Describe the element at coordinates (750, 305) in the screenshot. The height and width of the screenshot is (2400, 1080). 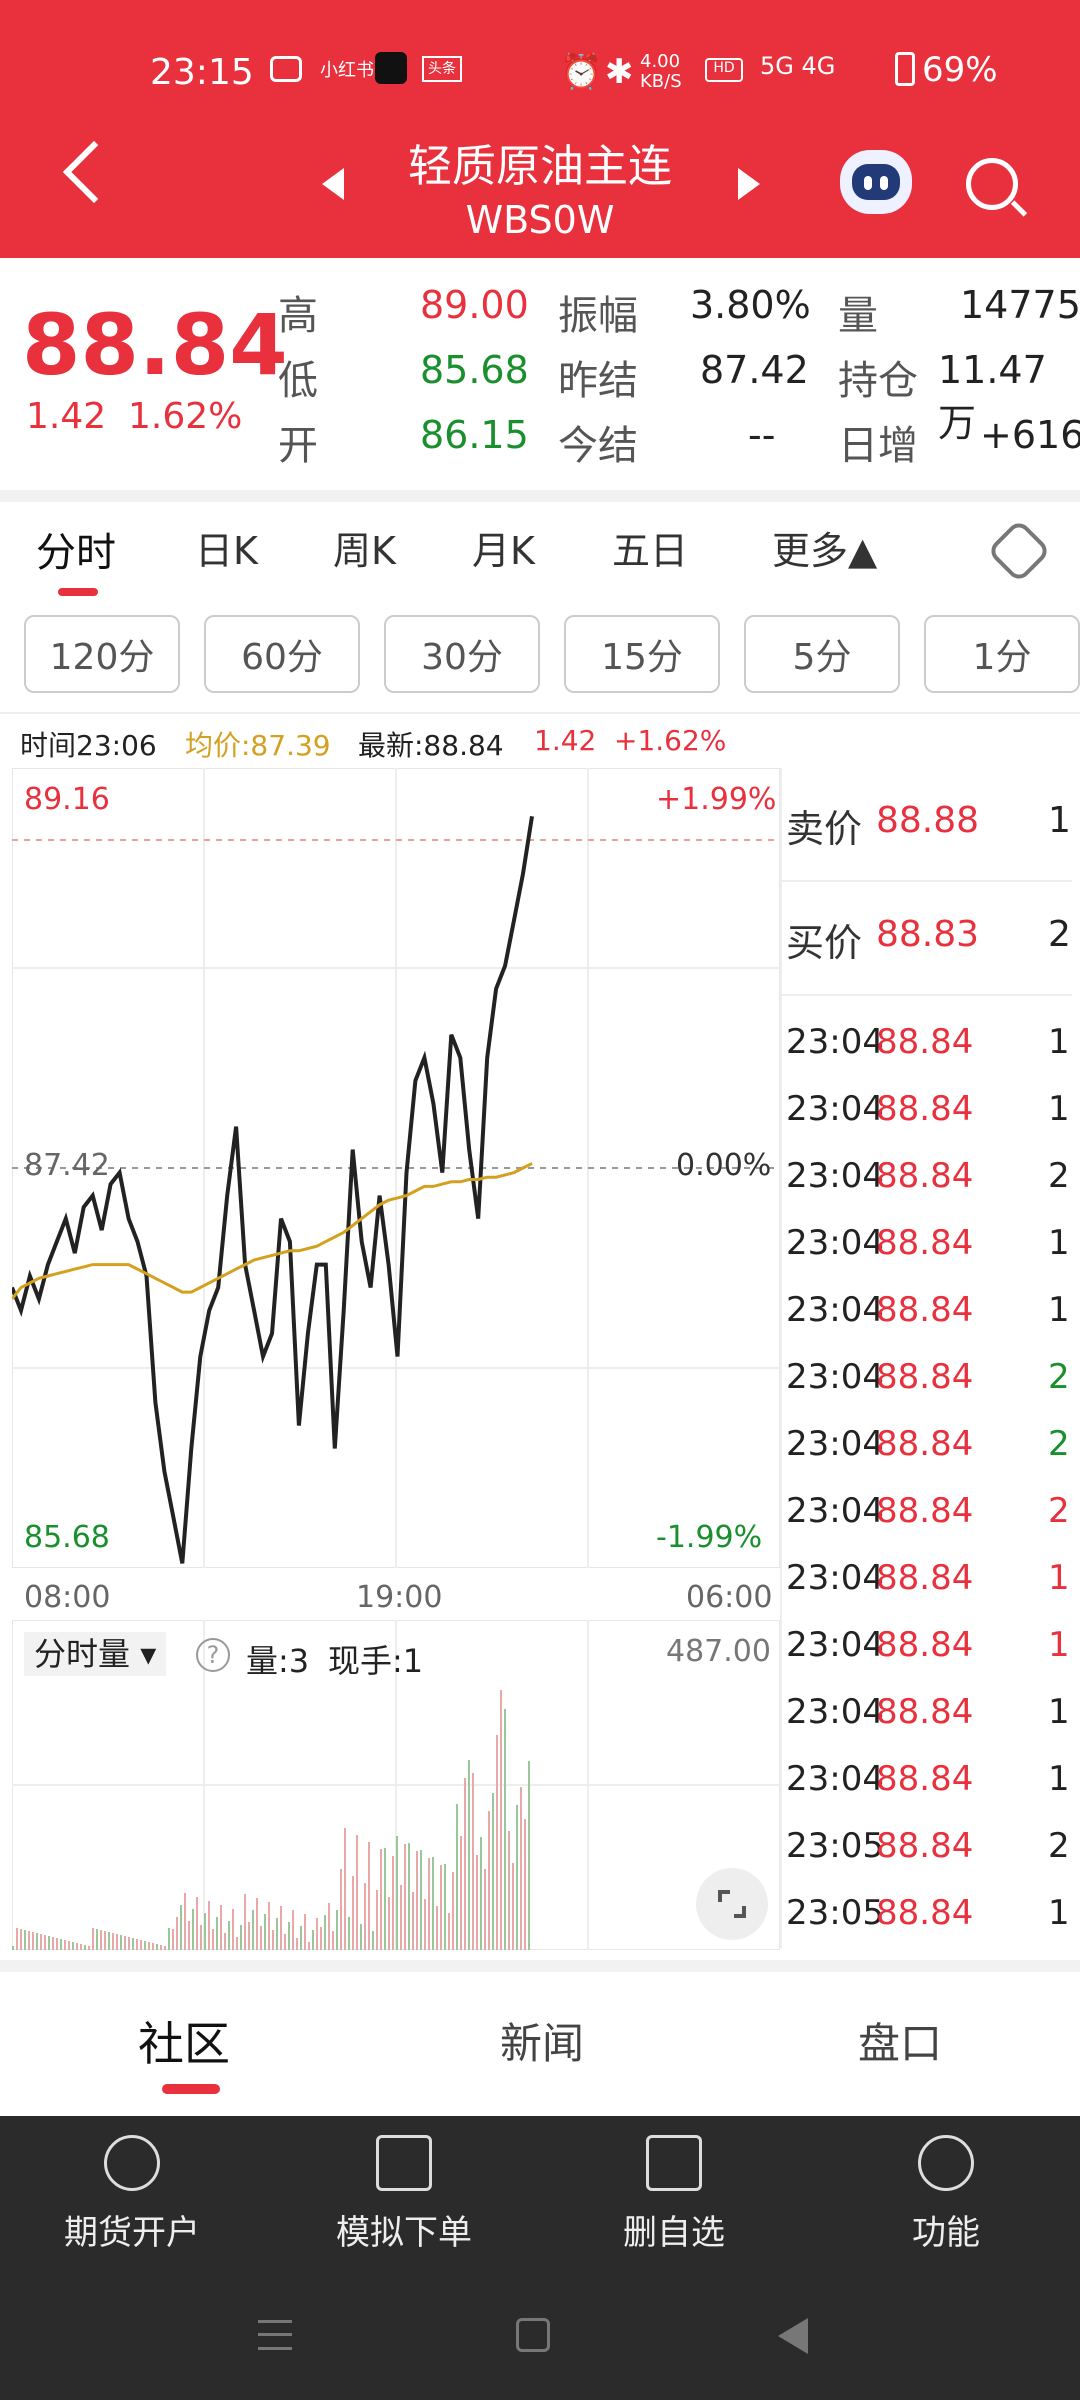
I see `amp-value: 3.80%` at that location.